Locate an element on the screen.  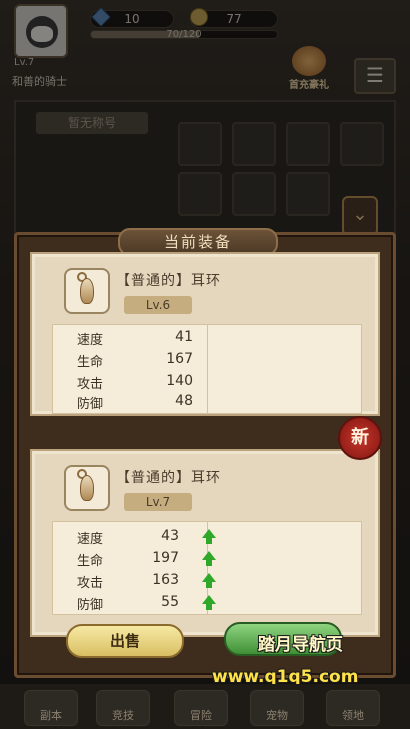
nav-dungeon: 副本 is located at coordinates (51, 708).